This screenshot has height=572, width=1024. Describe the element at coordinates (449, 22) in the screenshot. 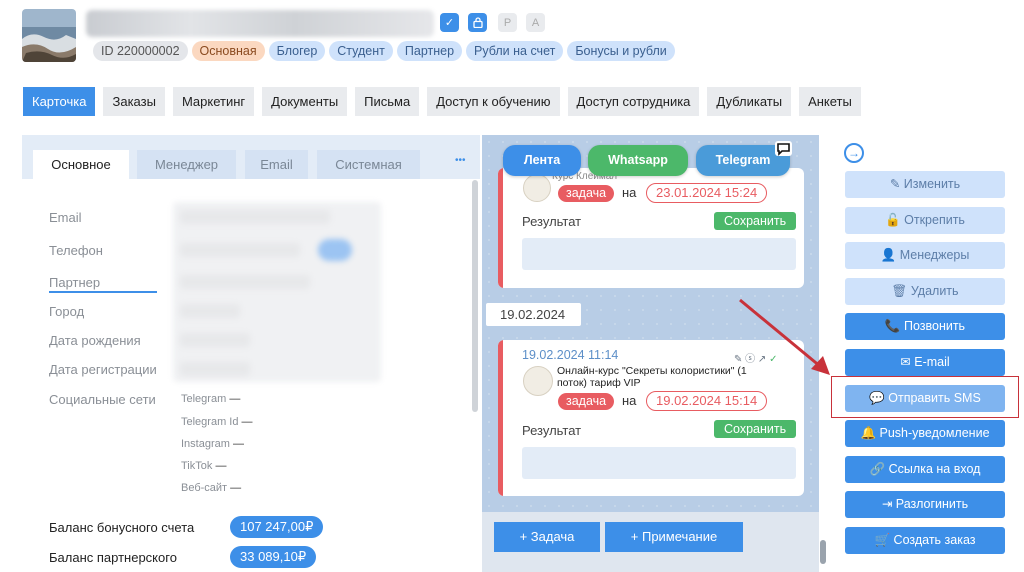

I see `verified-icon: ✓` at that location.